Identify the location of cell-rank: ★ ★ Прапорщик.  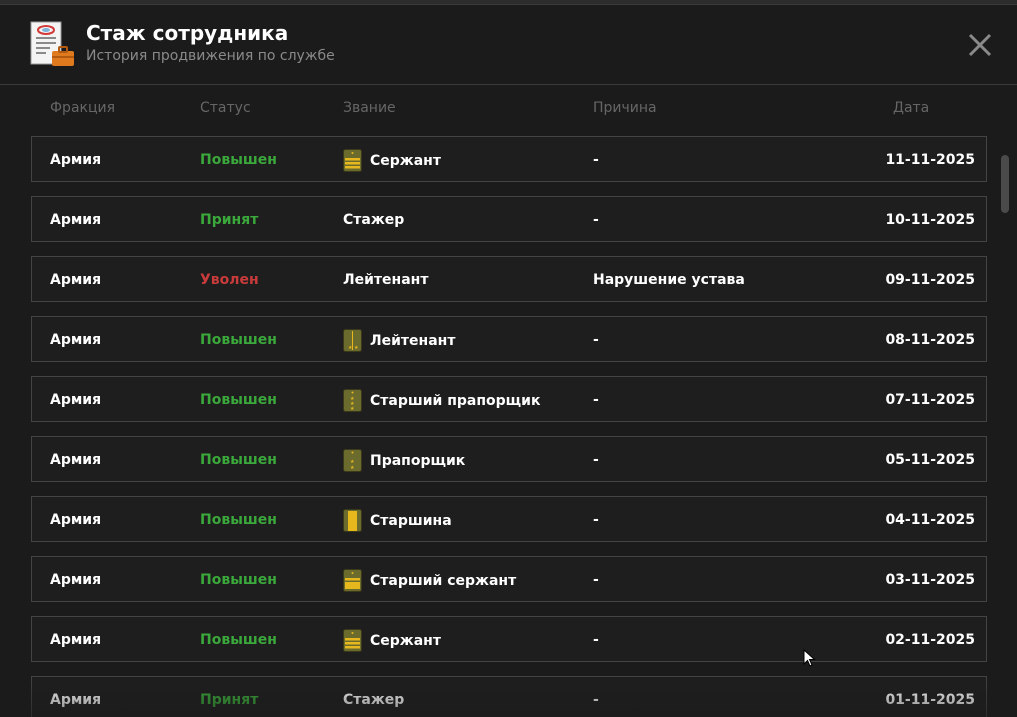
(404, 460).